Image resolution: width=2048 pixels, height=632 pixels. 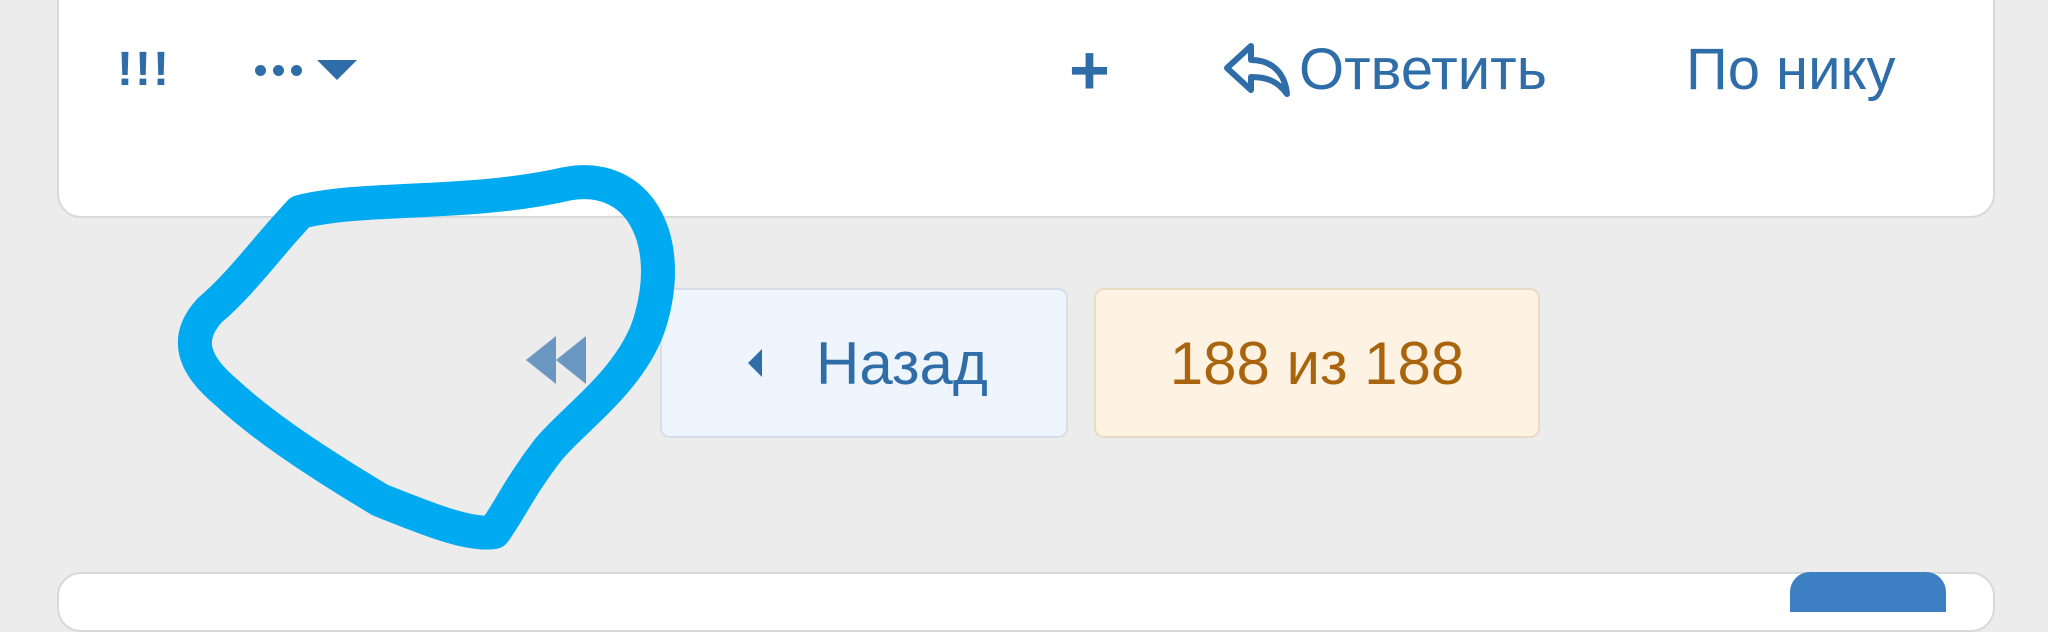 What do you see at coordinates (755, 363) in the screenshot?
I see `chevron-left-icon` at bounding box center [755, 363].